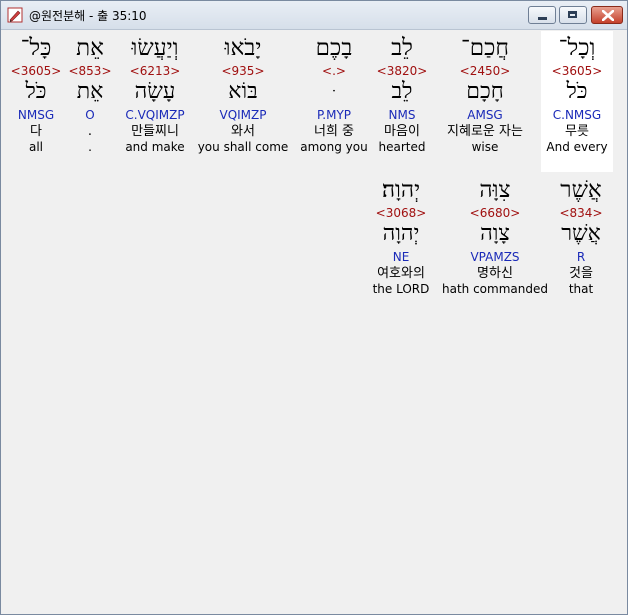 The width and height of the screenshot is (628, 615). What do you see at coordinates (243, 115) in the screenshot?
I see `parse-code: VQIMZP` at bounding box center [243, 115].